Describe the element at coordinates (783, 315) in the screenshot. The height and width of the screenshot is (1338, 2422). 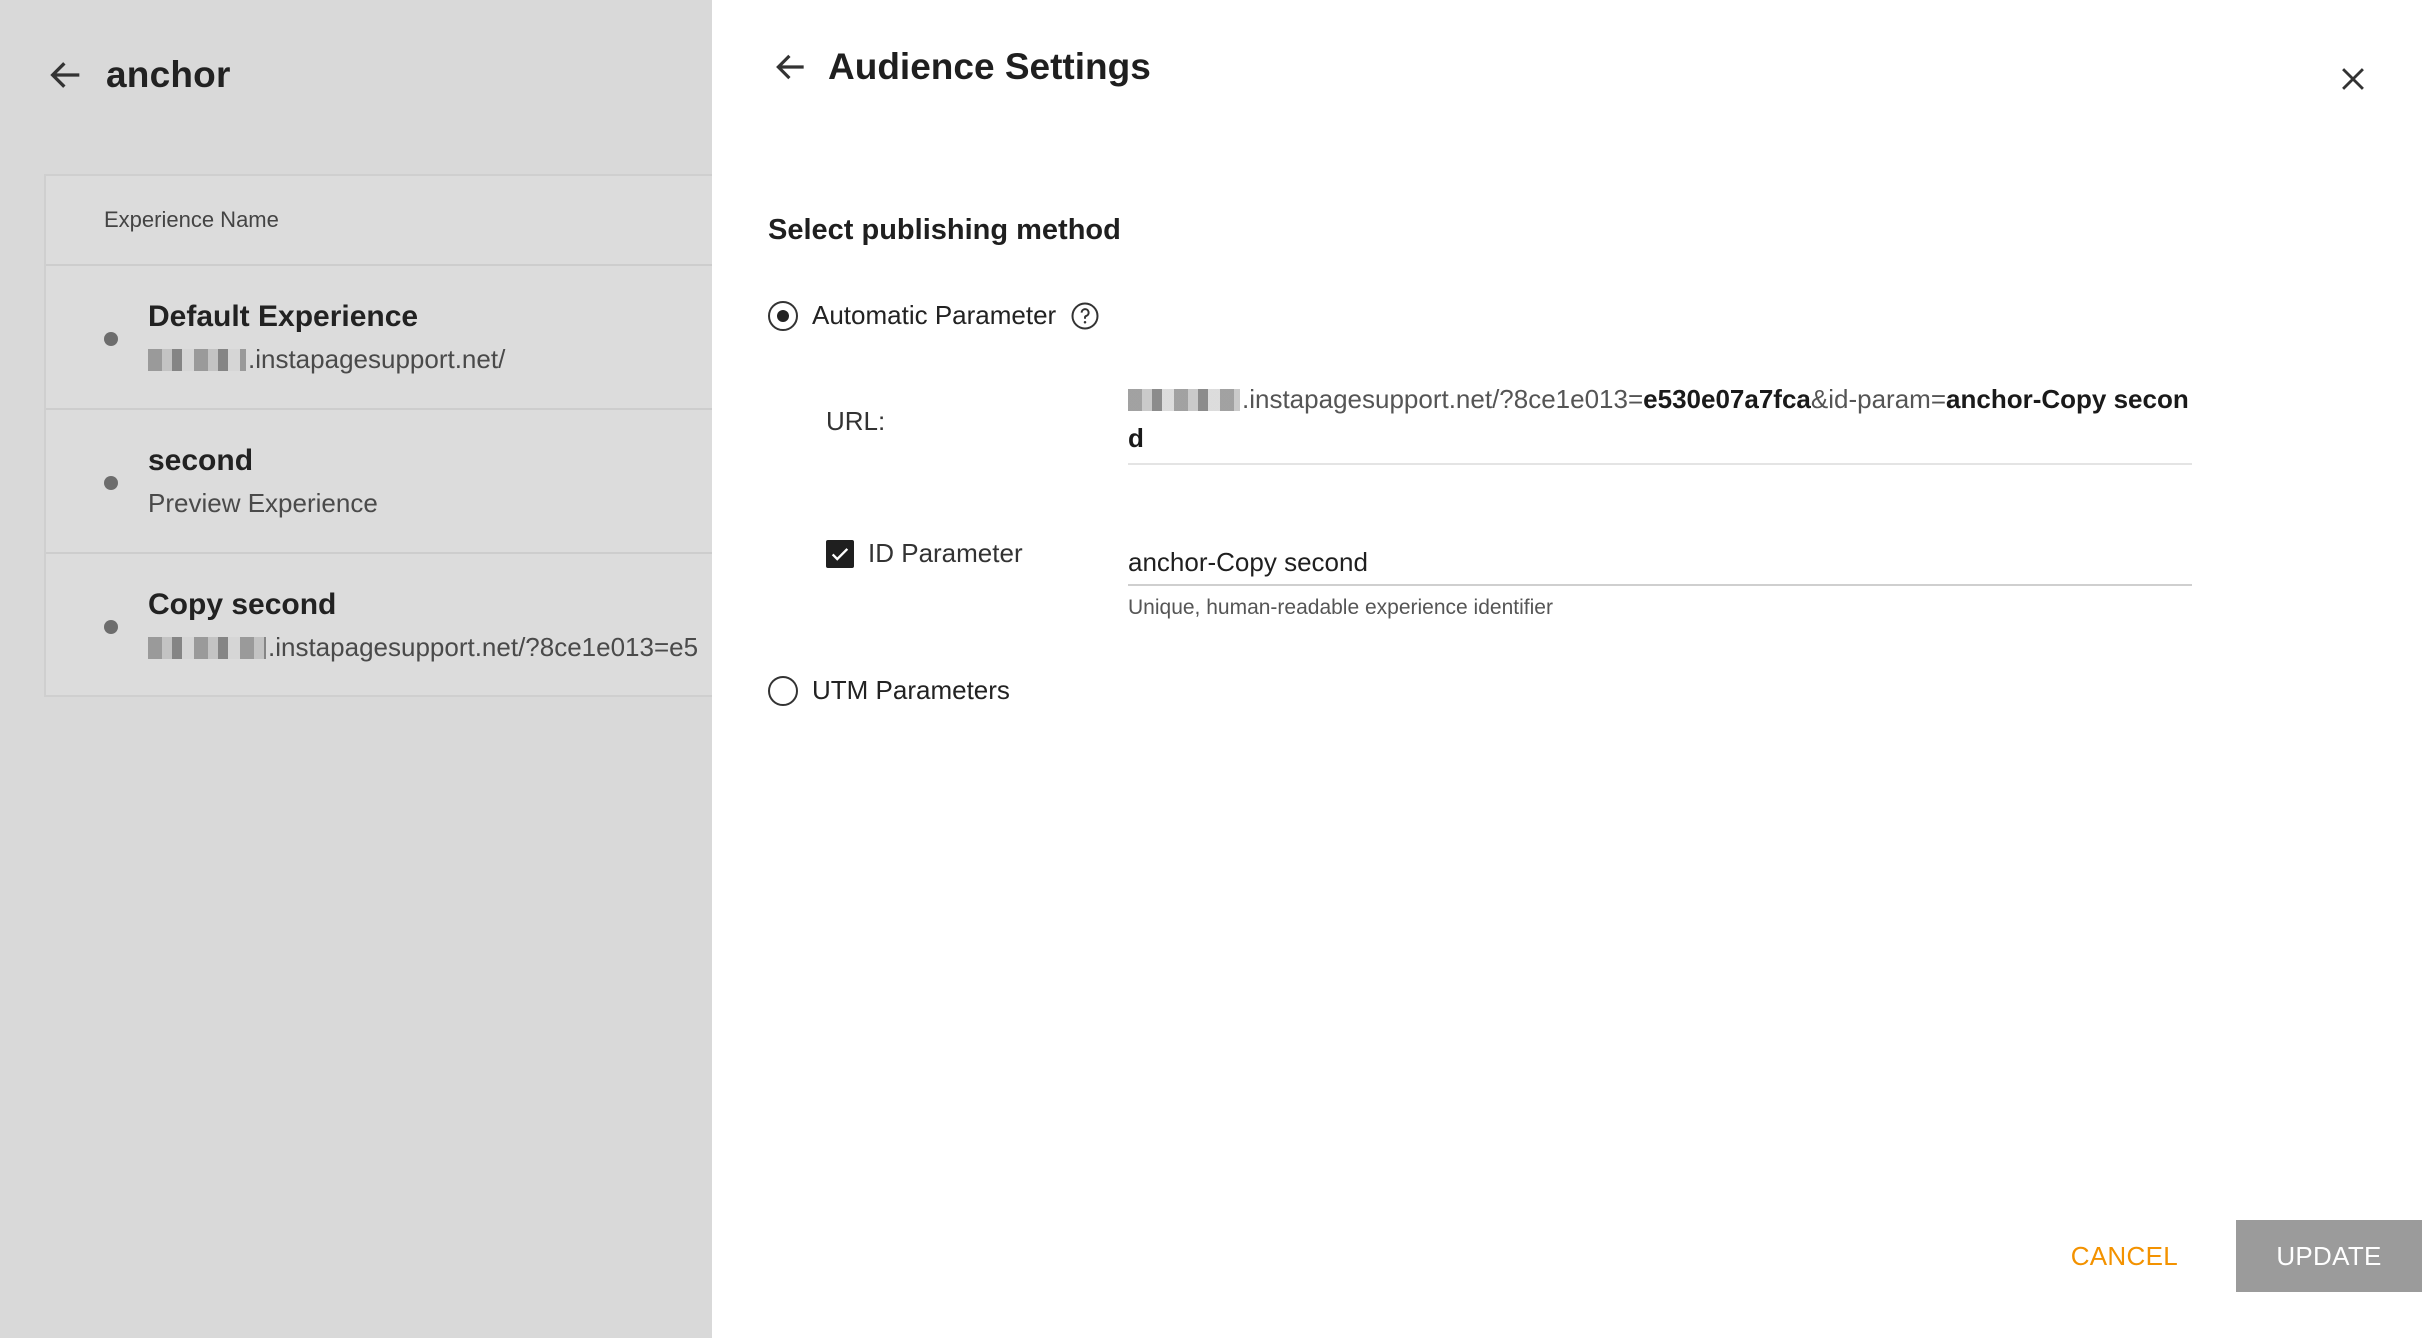
I see `automatic-parameter-radio` at that location.